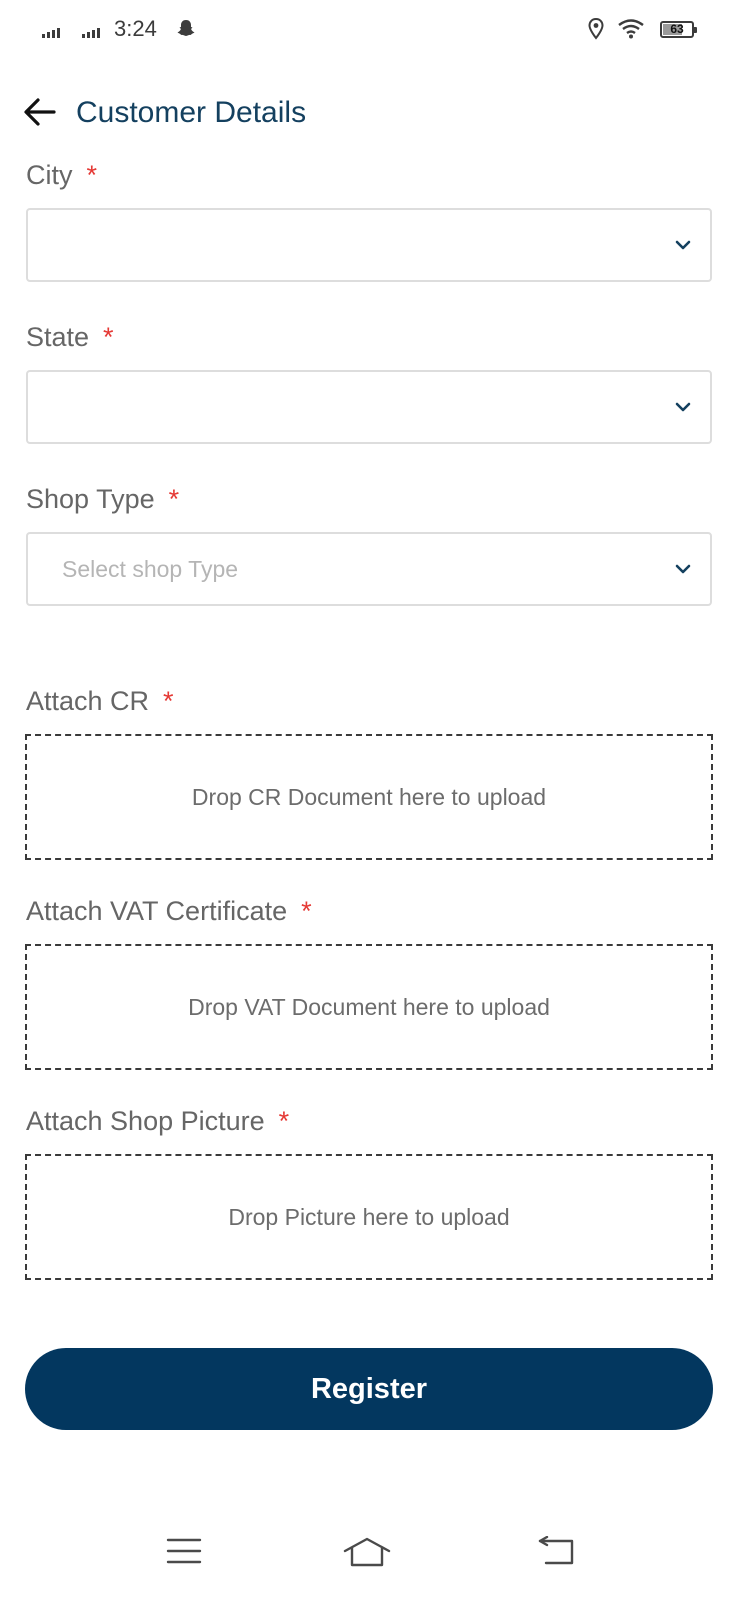 The width and height of the screenshot is (738, 1600). I want to click on status-time: 3:24, so click(135, 28).